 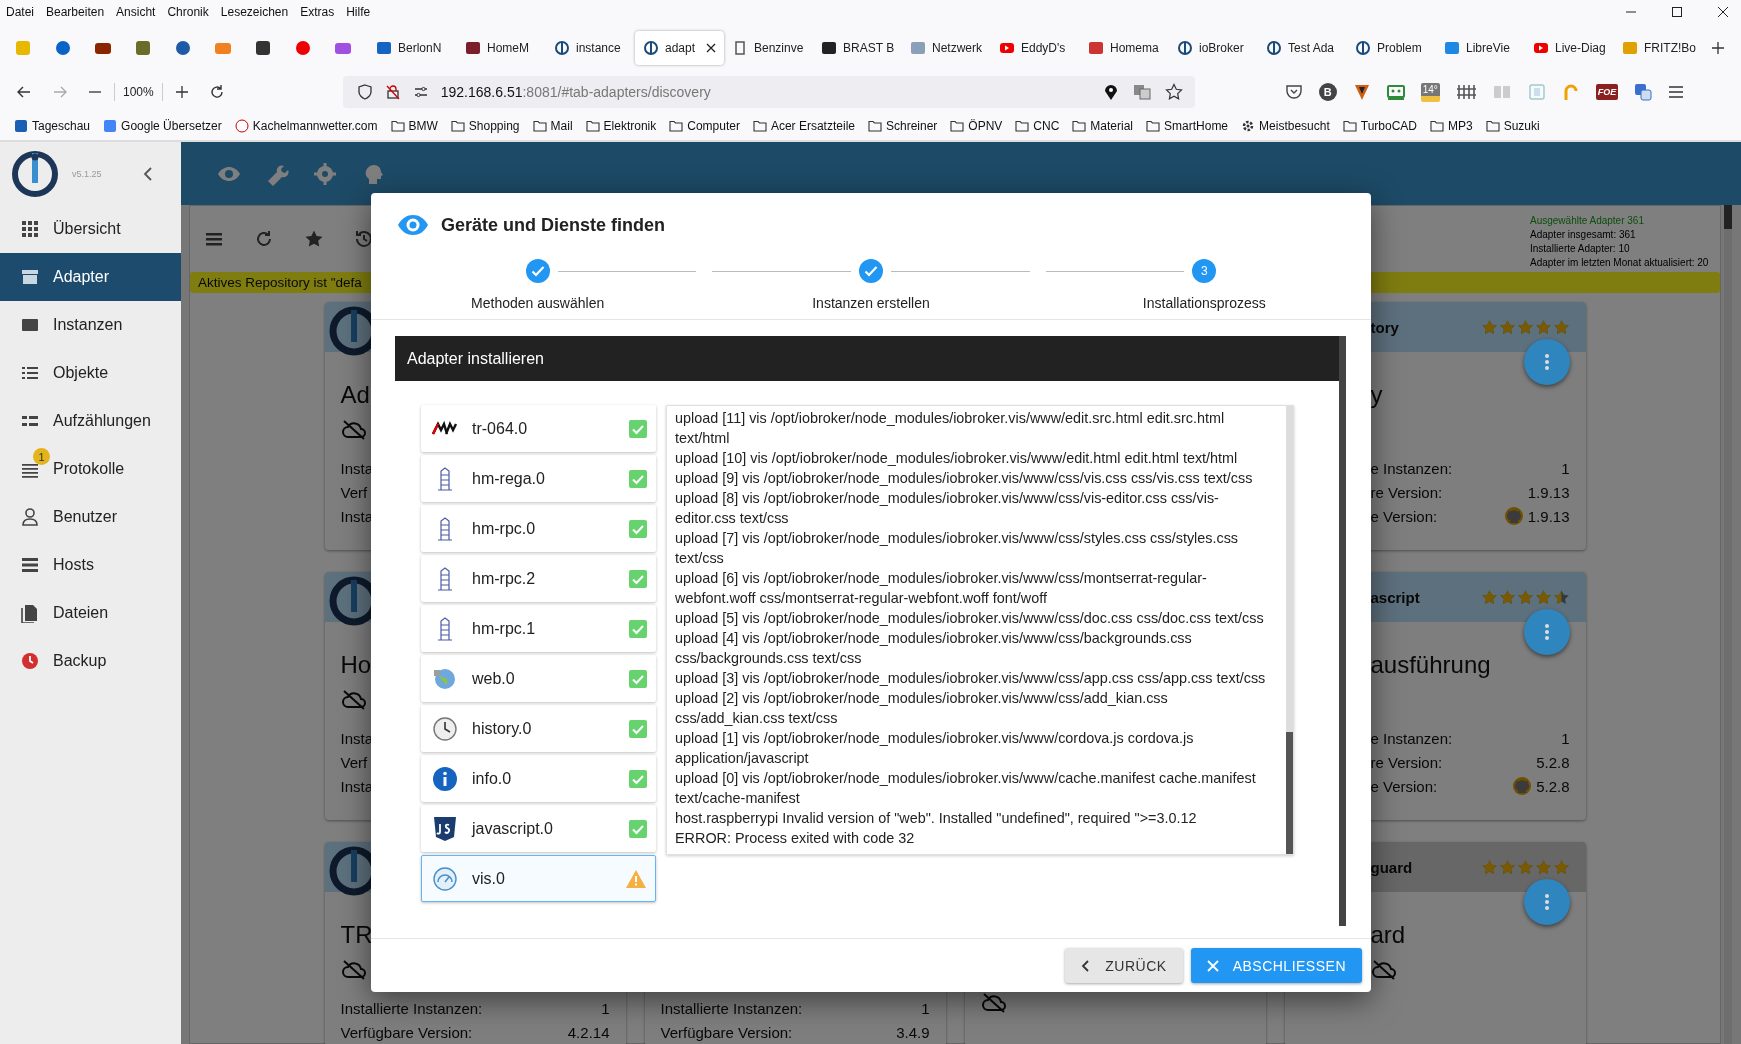 What do you see at coordinates (538, 578) in the screenshot?
I see `adapter-list-item: hm-rpc.2` at bounding box center [538, 578].